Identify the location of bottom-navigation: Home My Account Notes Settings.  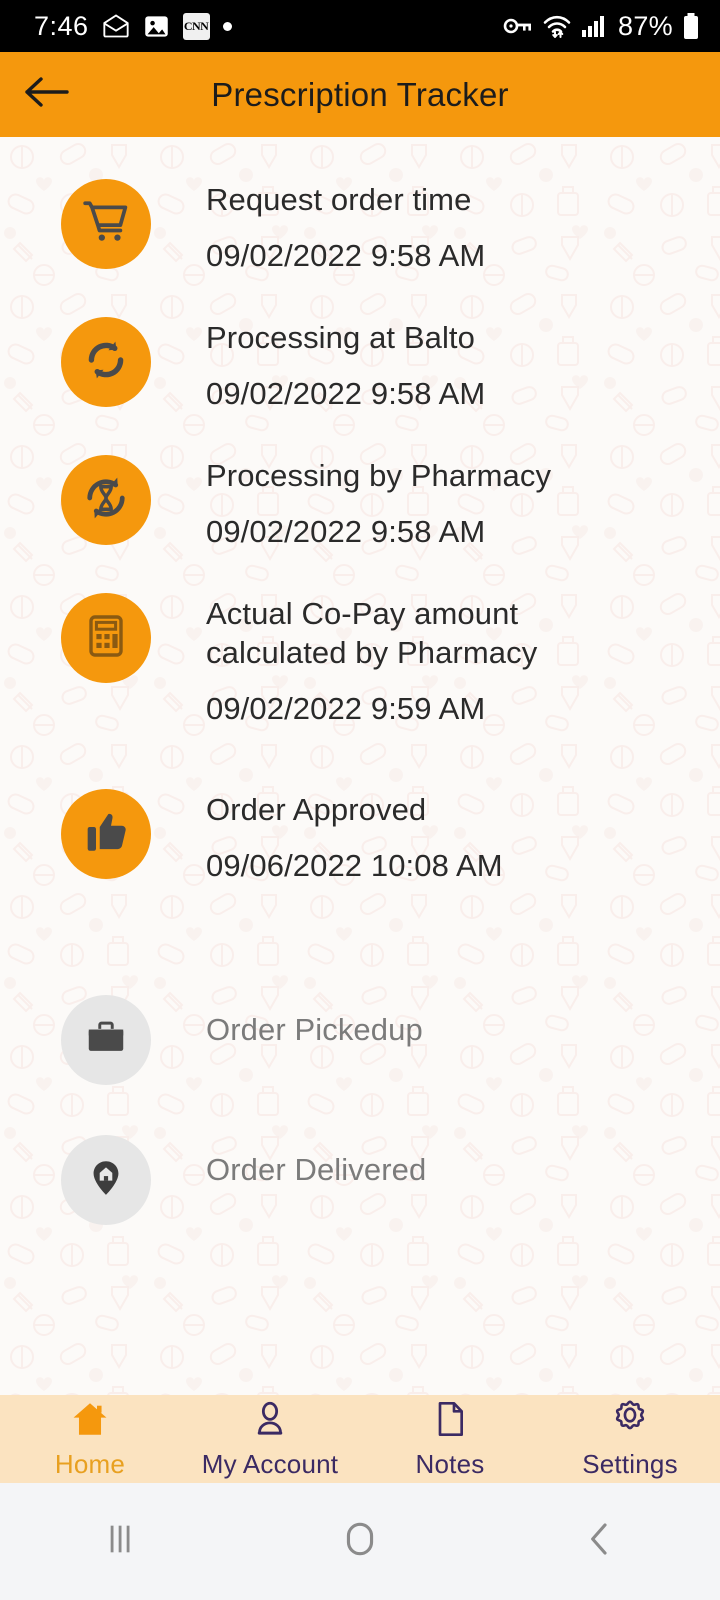
(360, 1439).